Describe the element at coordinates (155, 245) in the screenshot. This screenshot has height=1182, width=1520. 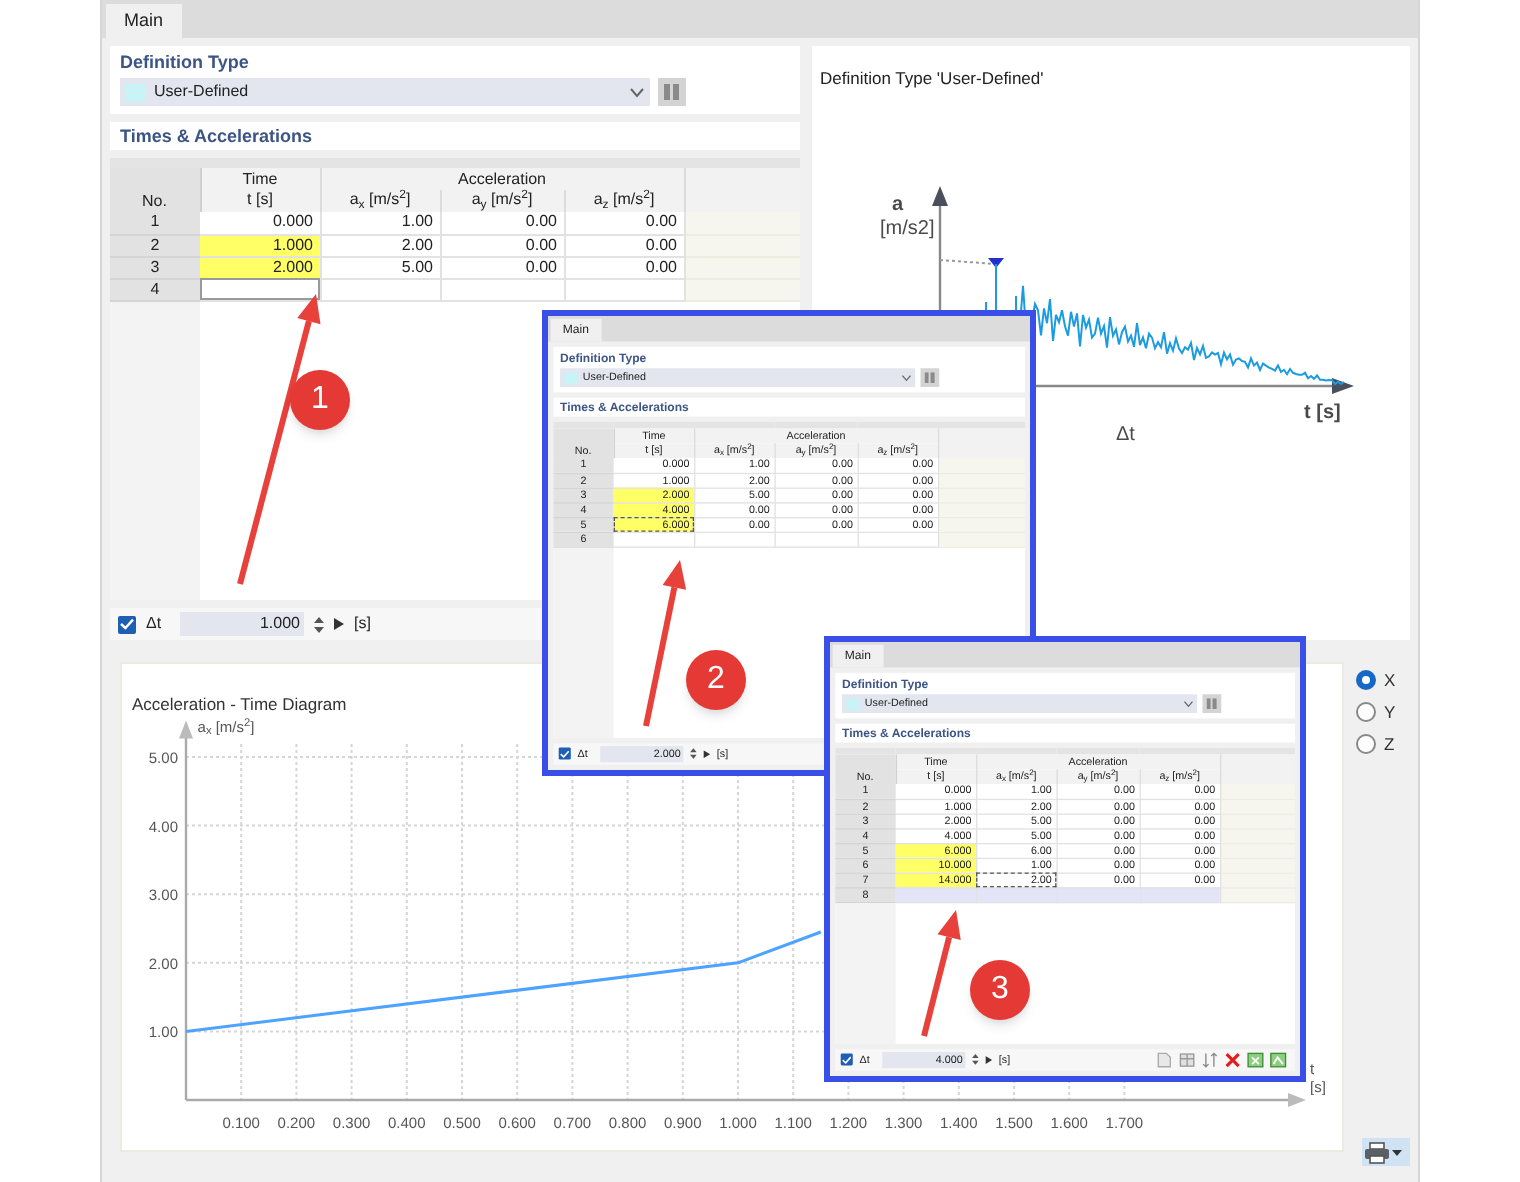
I see `row-number: 2` at that location.